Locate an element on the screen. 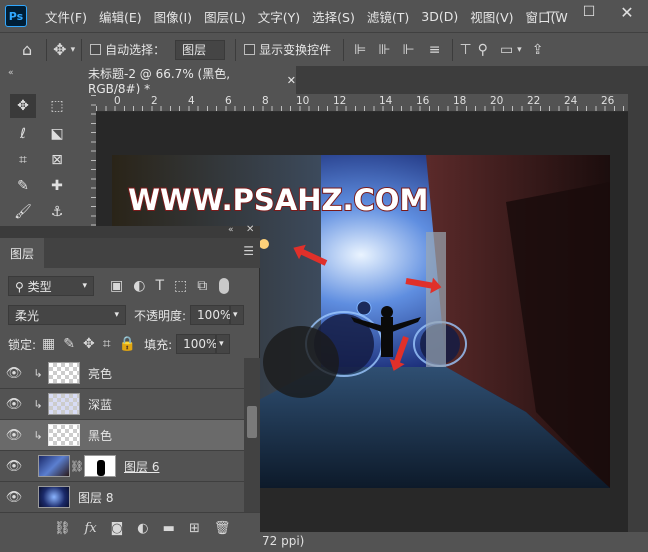 This screenshot has width=648, height=552. lock-label: 锁定: is located at coordinates (22, 344).